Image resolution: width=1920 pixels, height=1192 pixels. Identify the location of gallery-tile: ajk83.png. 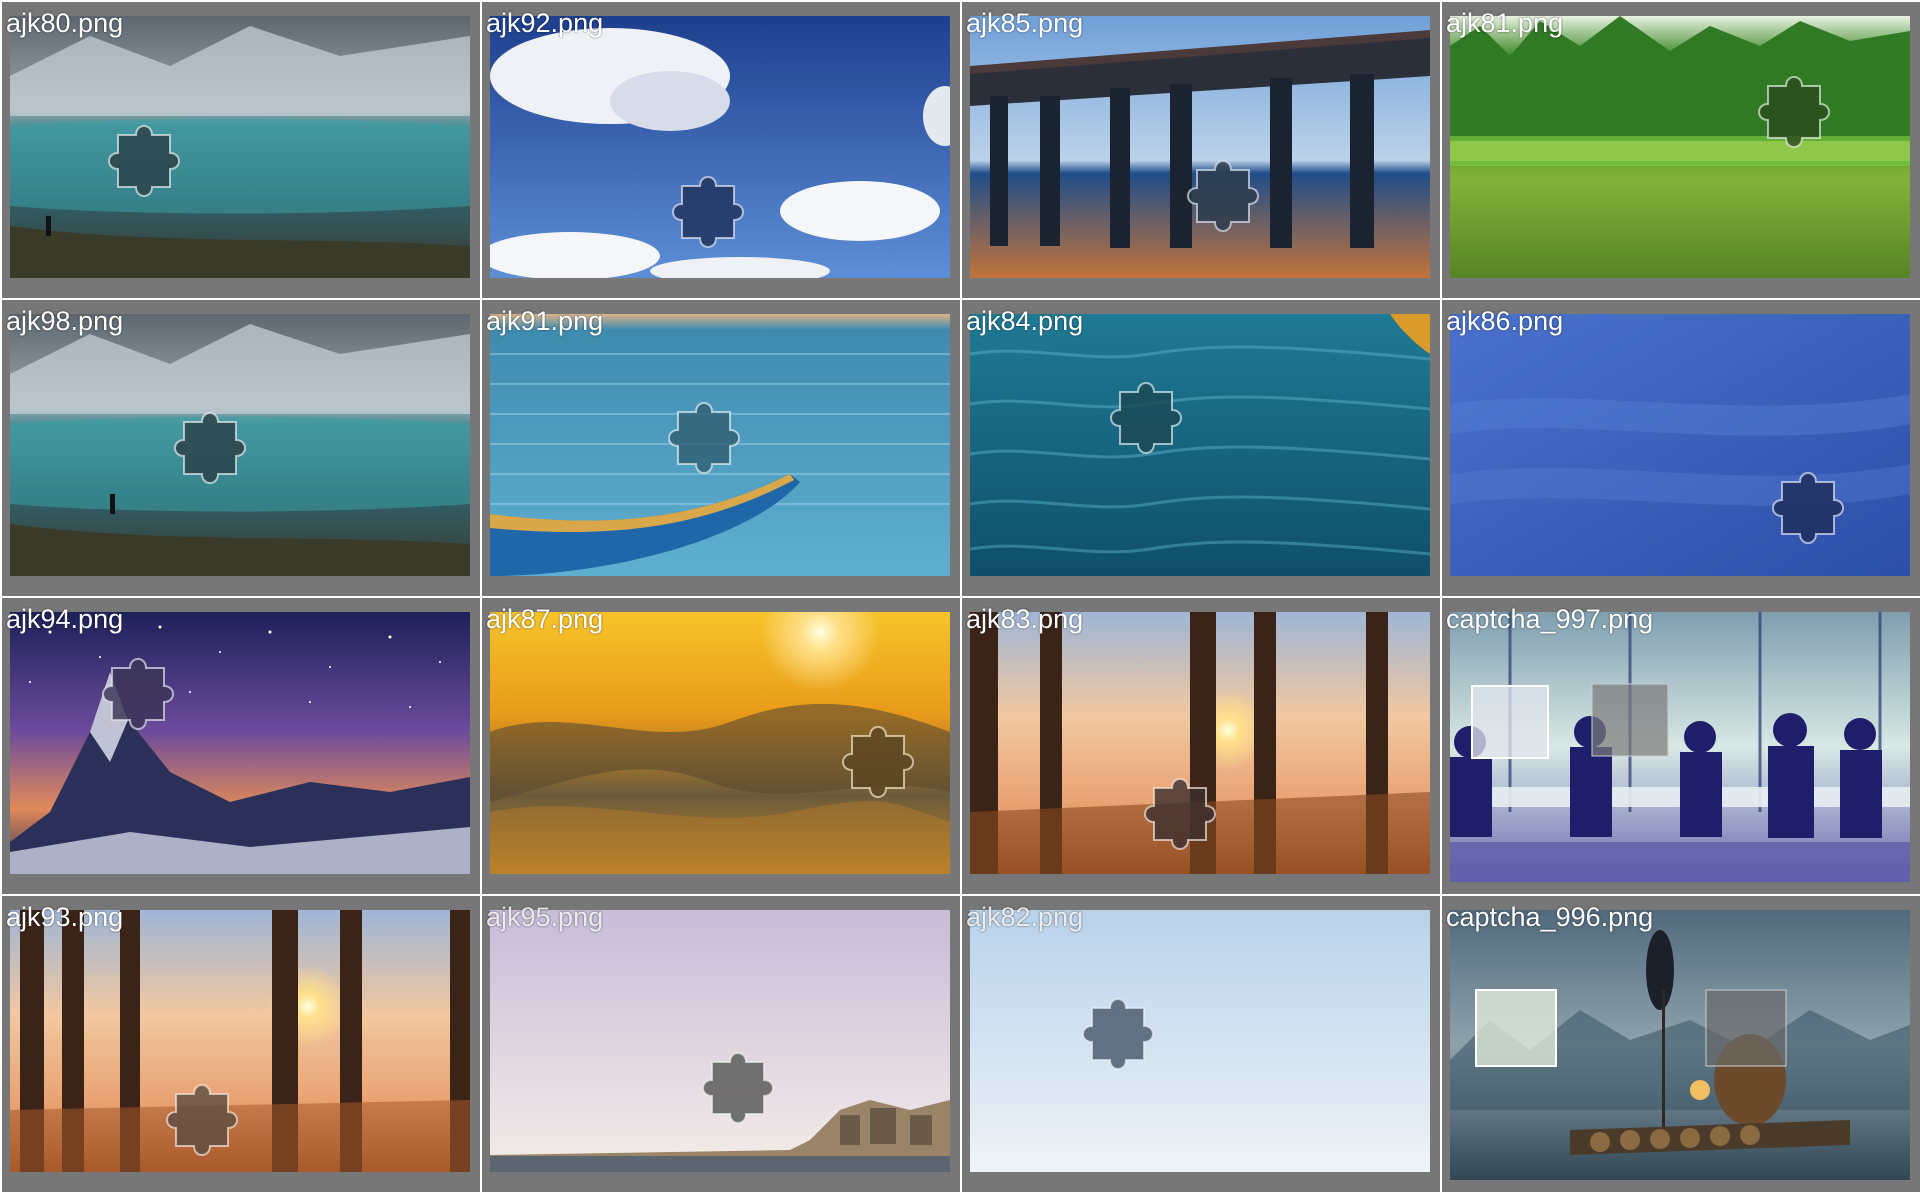
(1200, 745).